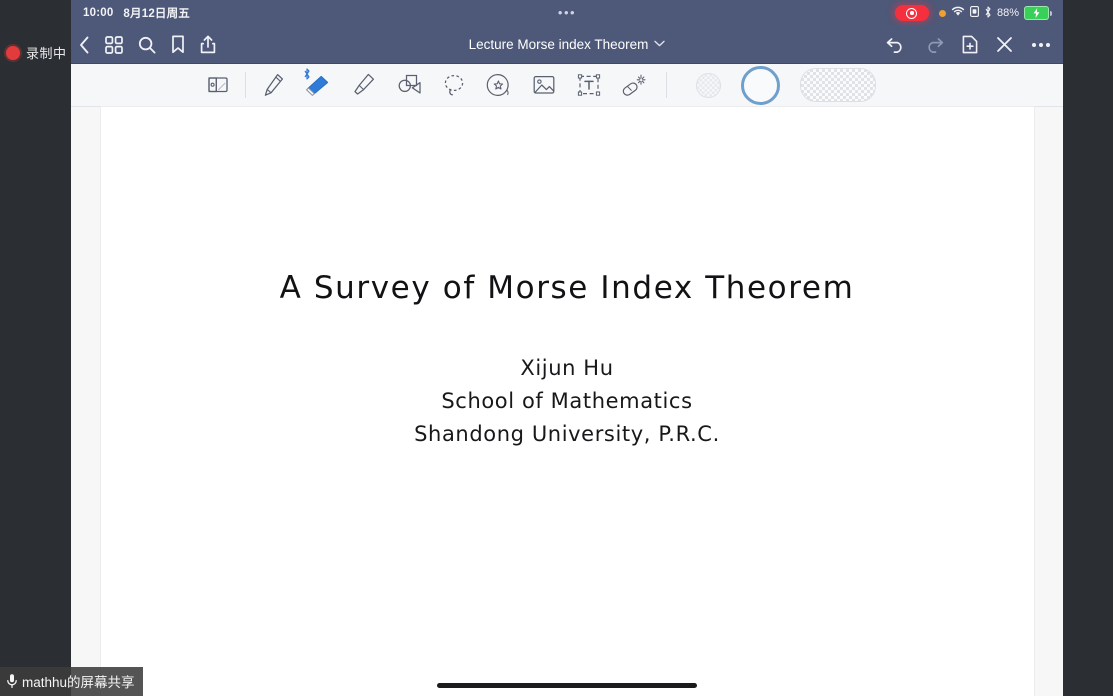  I want to click on page-thumbnails-button, so click(114, 44).